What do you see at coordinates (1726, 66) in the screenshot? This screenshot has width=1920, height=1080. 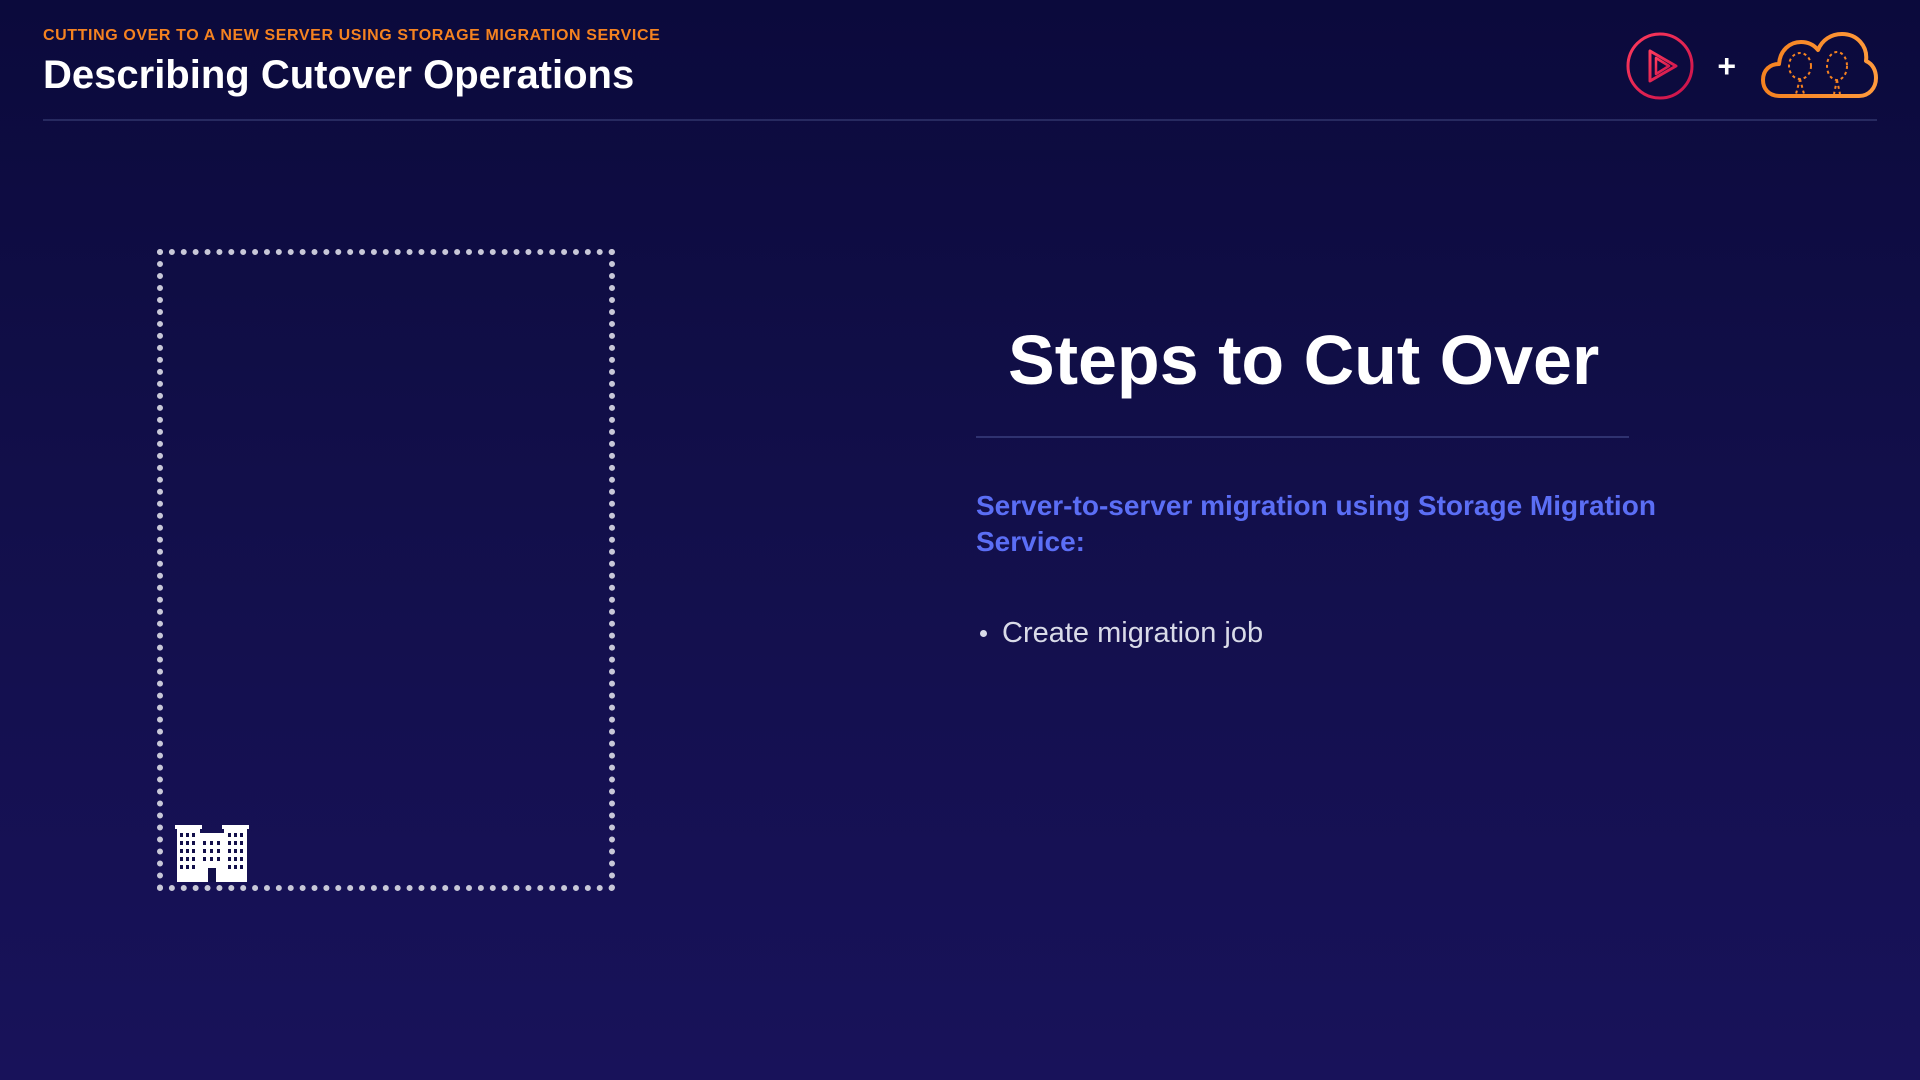 I see `plus-sign: +` at bounding box center [1726, 66].